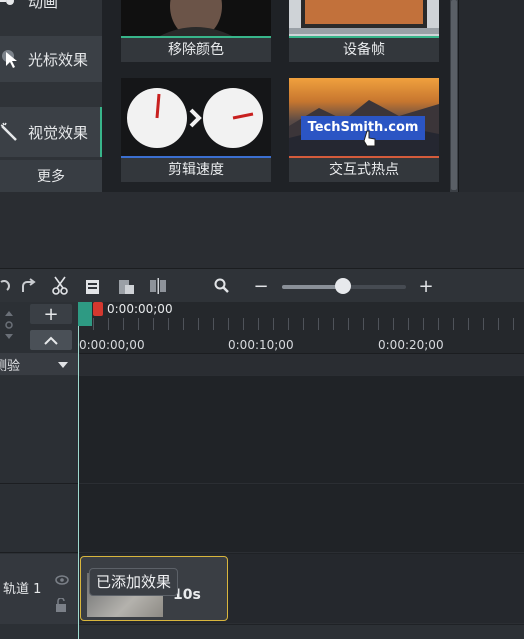  I want to click on effect-tile-device-frame: 设备帧, so click(364, 31).